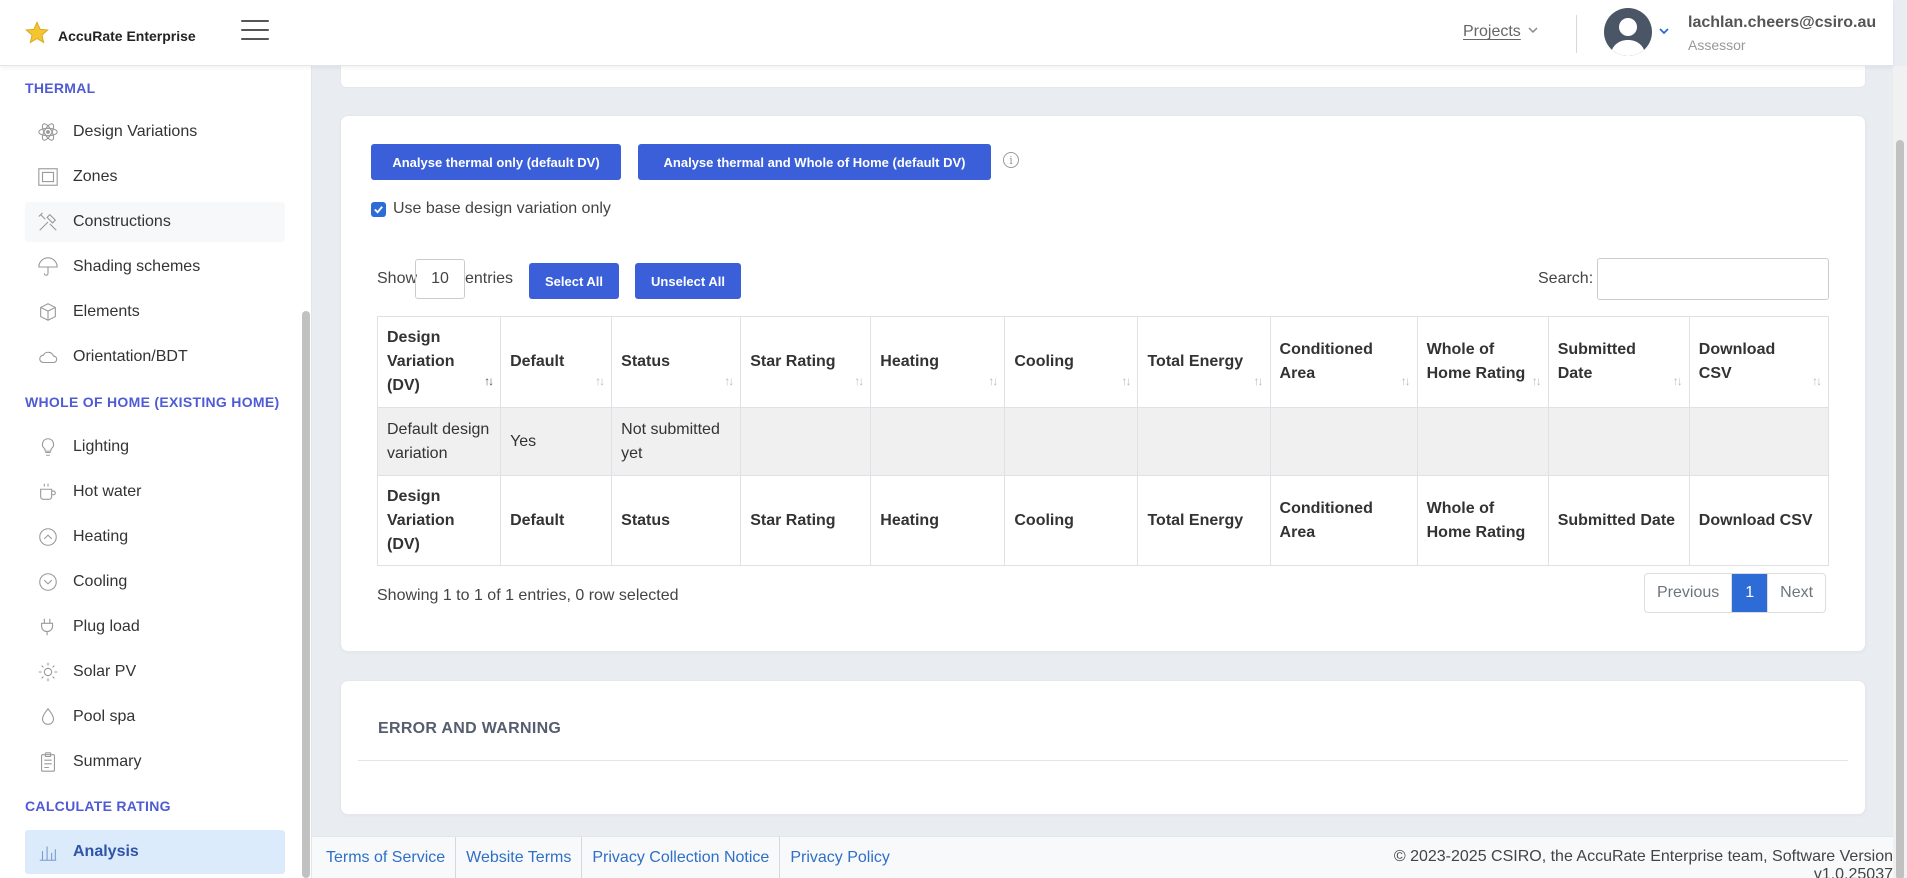 Image resolution: width=1907 pixels, height=878 pixels. I want to click on cell-star-rating, so click(806, 441).